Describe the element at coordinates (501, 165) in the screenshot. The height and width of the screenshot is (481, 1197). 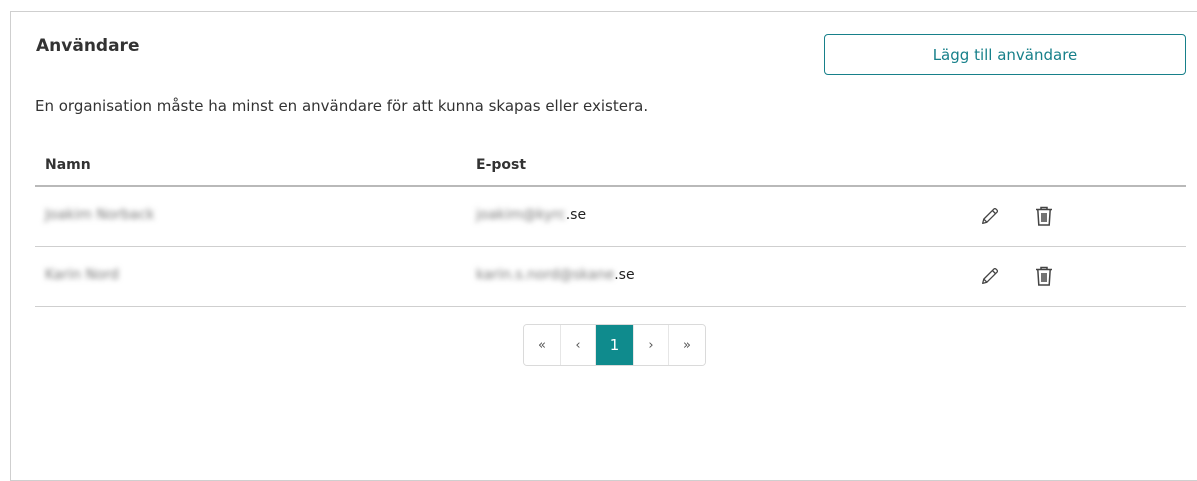
I see `column-header-email: E-post` at that location.